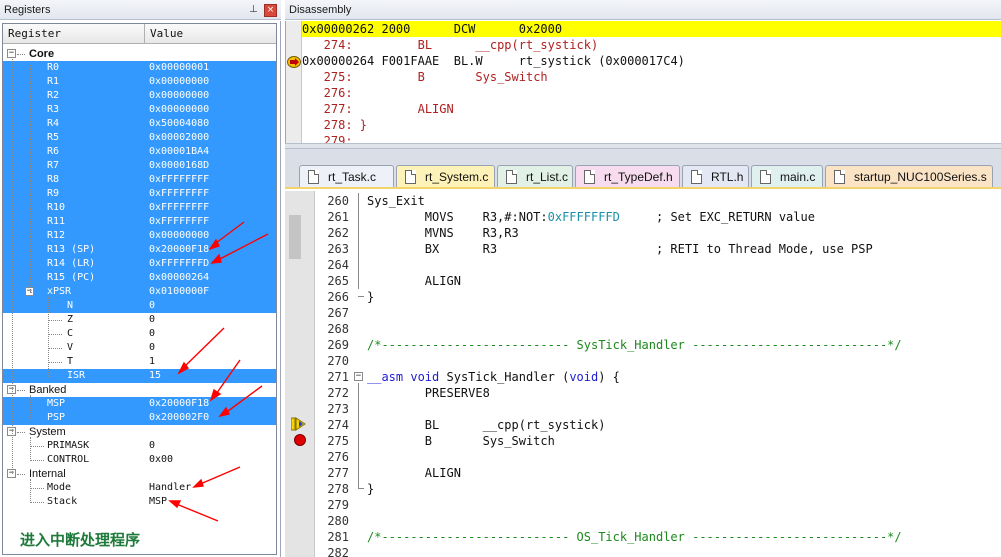 The width and height of the screenshot is (1001, 557). I want to click on editor-gutter, so click(300, 374).